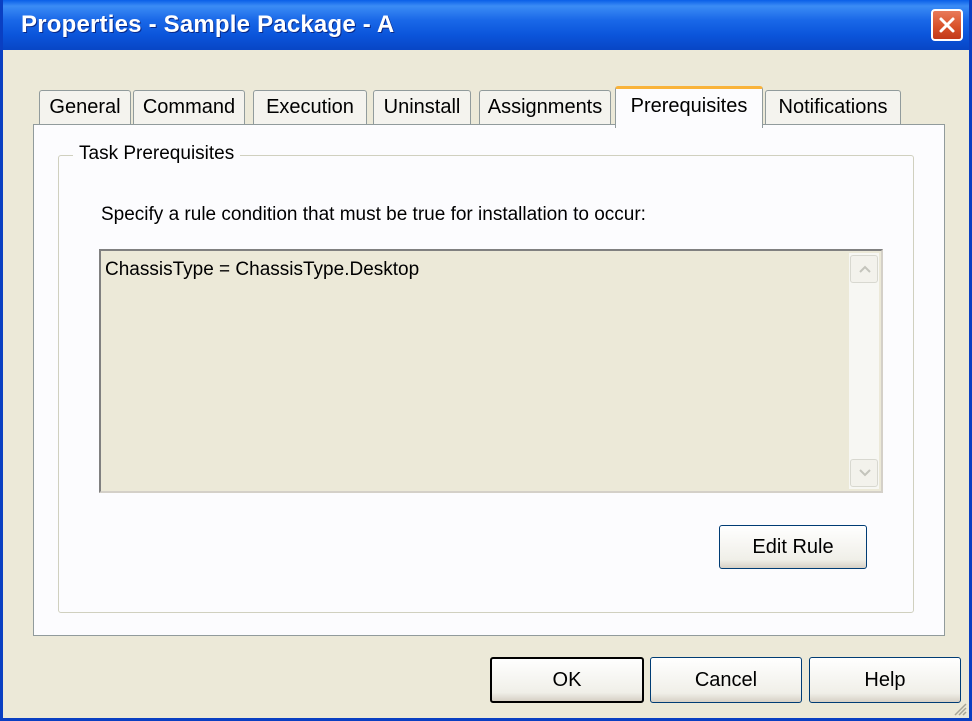 This screenshot has width=972, height=721. Describe the element at coordinates (486, 25) in the screenshot. I see `title-bar: Properties - Sample Package - A` at that location.